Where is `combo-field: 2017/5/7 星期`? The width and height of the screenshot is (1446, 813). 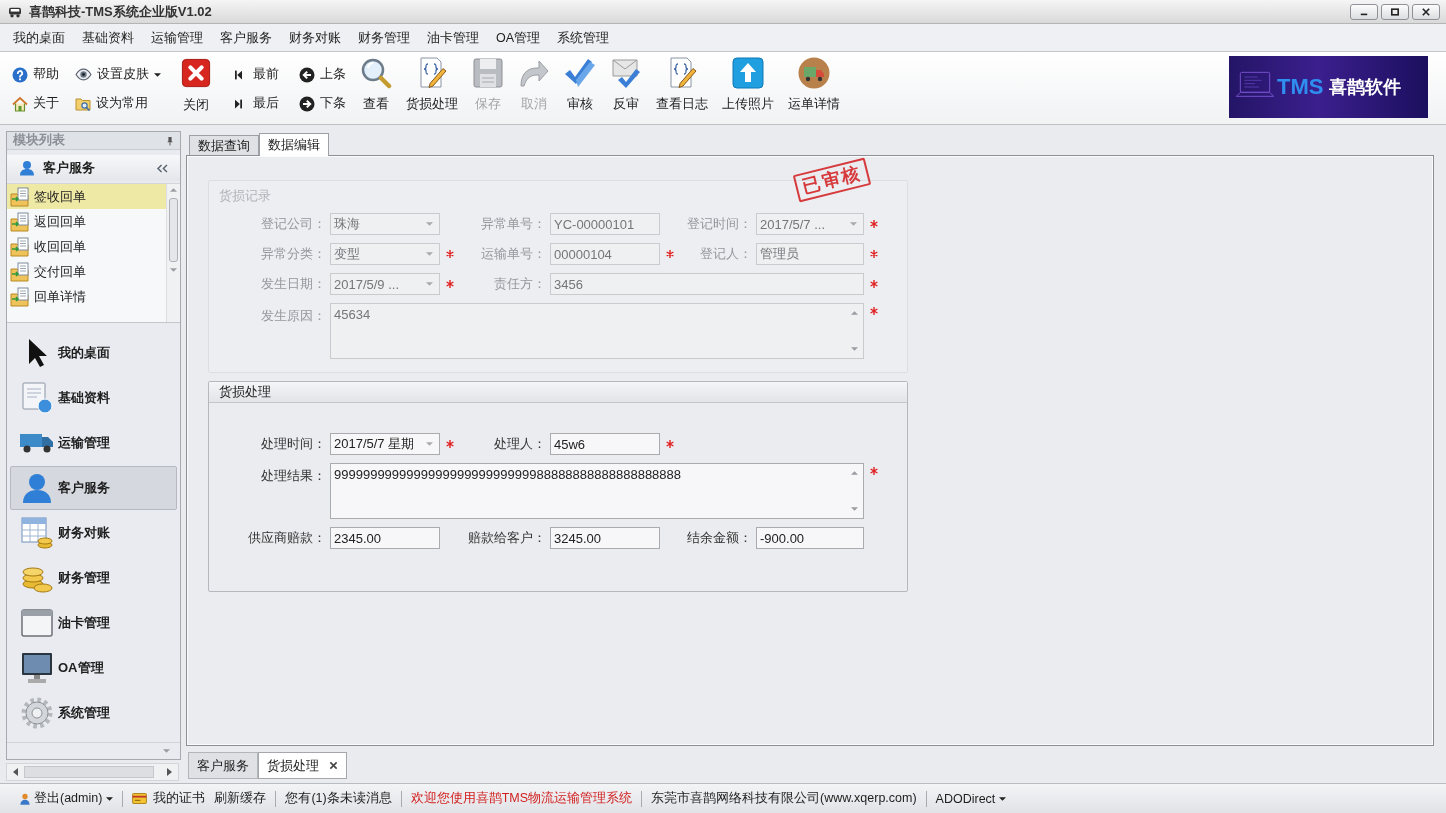
combo-field: 2017/5/7 星期 is located at coordinates (385, 444).